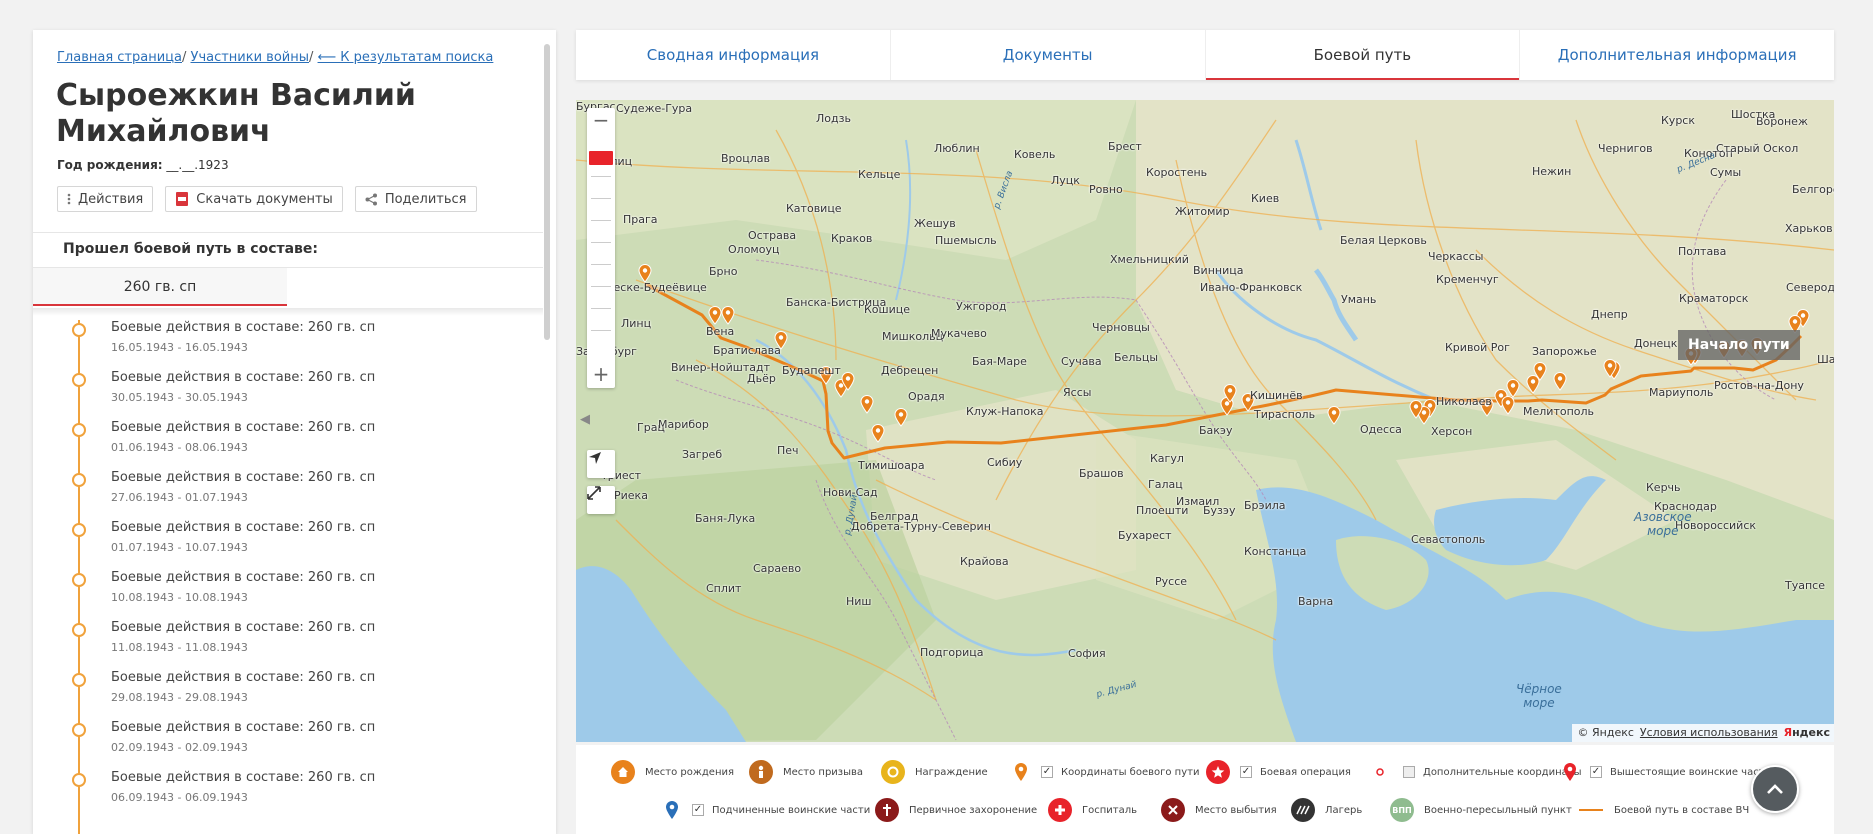 The height and width of the screenshot is (834, 1873). Describe the element at coordinates (179, 647) in the screenshot. I see `timeline-item-dates: 11.08.1943 - 11.08.1943` at that location.